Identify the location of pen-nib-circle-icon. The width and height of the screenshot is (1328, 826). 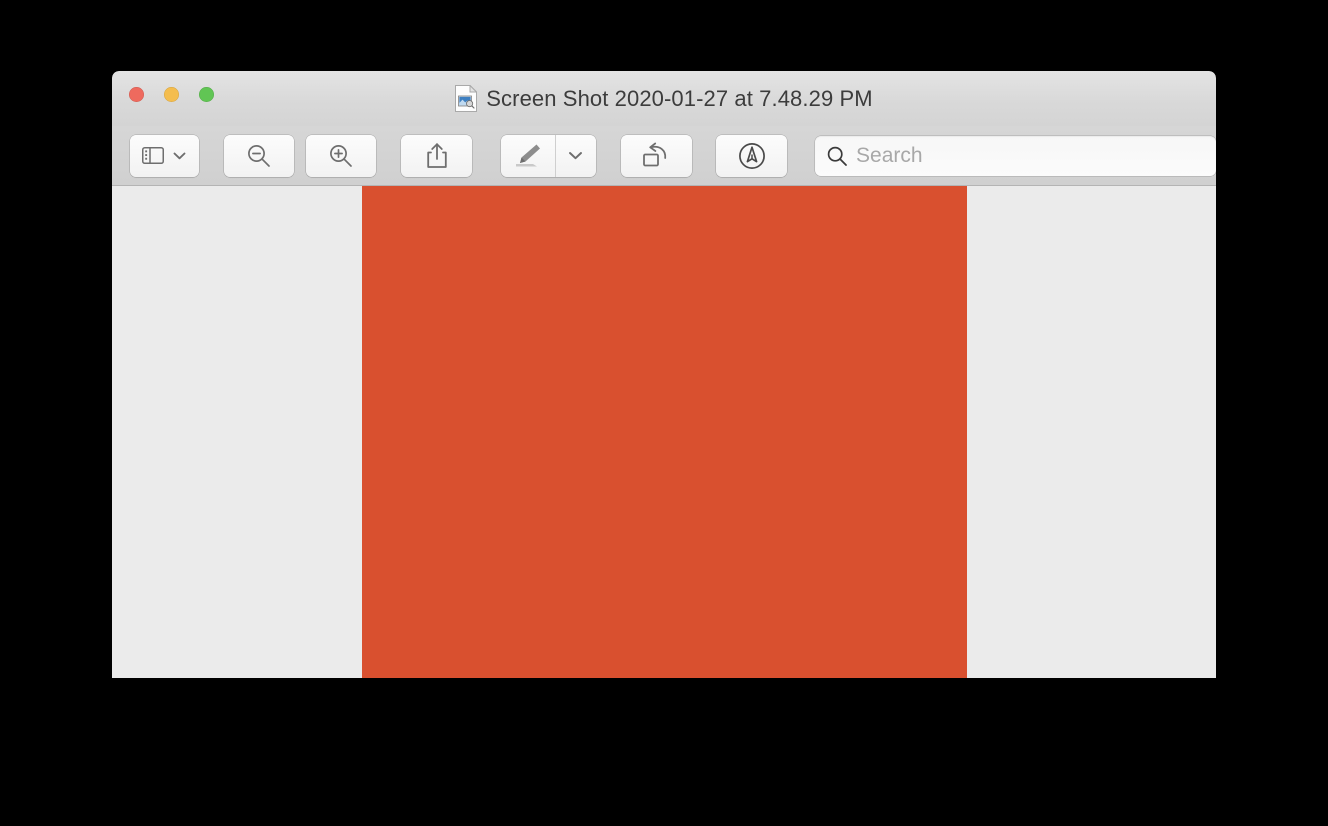
(752, 156).